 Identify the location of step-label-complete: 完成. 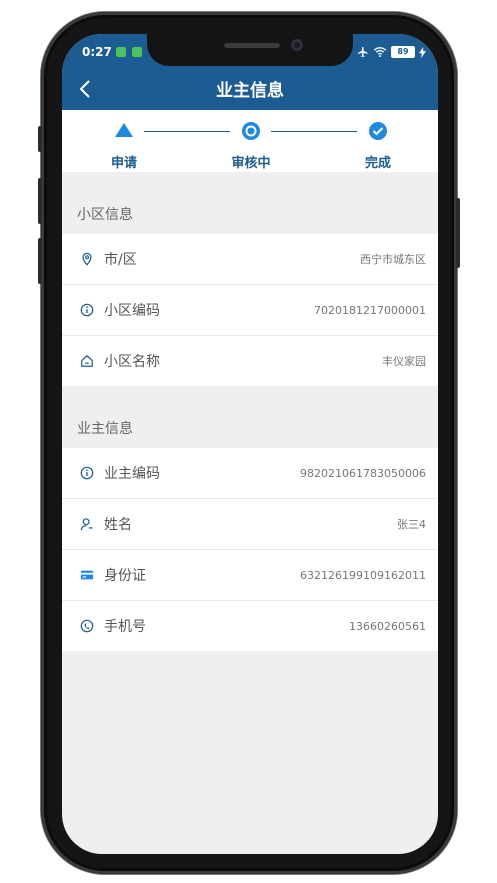
(377, 163).